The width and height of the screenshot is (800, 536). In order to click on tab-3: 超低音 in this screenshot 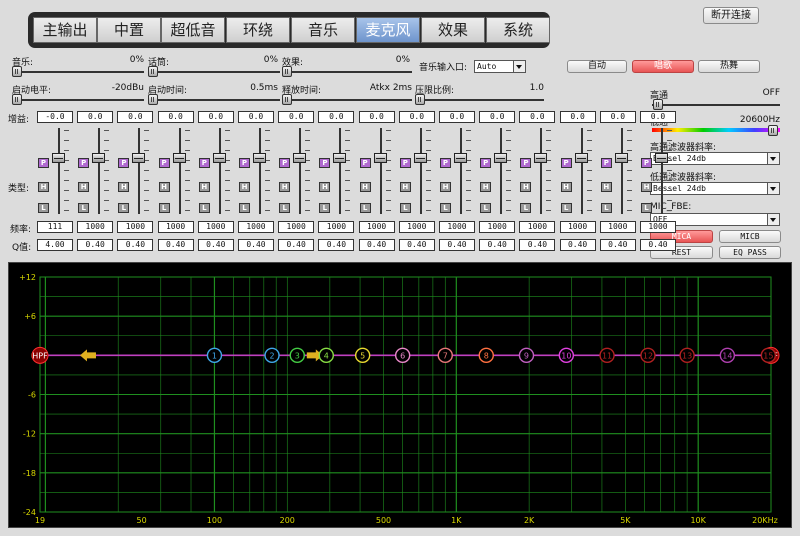, I will do `click(193, 30)`.